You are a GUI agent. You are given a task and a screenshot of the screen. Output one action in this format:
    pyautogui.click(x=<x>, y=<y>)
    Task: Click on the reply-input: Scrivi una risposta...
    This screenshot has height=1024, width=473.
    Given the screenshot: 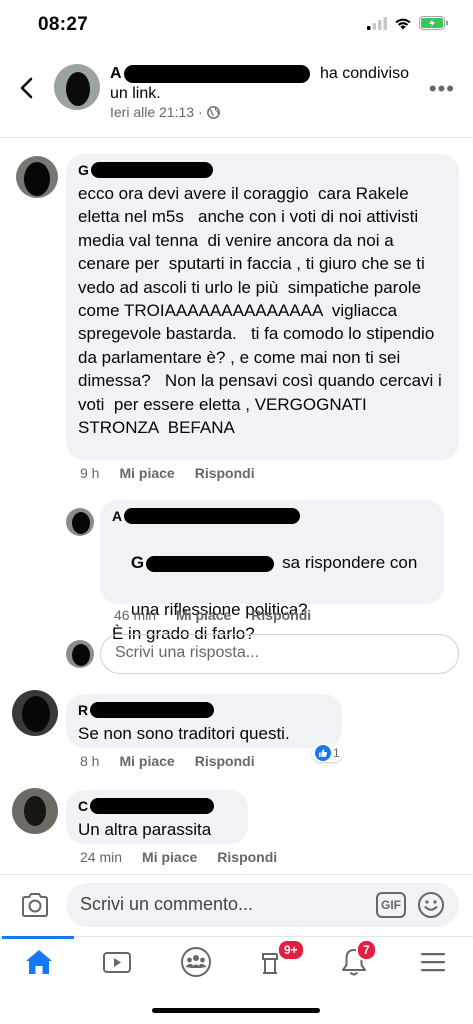 What is the action you would take?
    pyautogui.click(x=279, y=654)
    